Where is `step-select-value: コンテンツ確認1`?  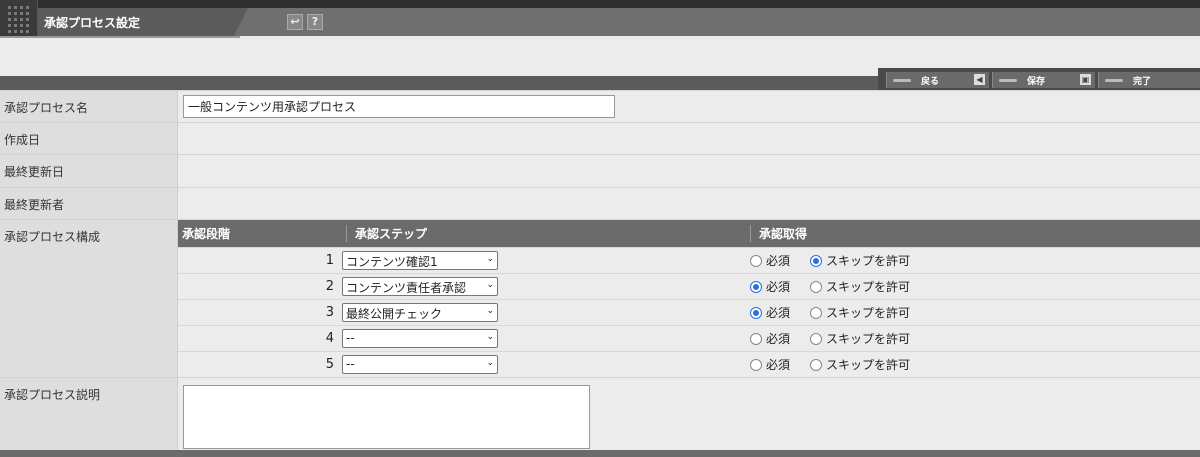 step-select-value: コンテンツ確認1 is located at coordinates (392, 262).